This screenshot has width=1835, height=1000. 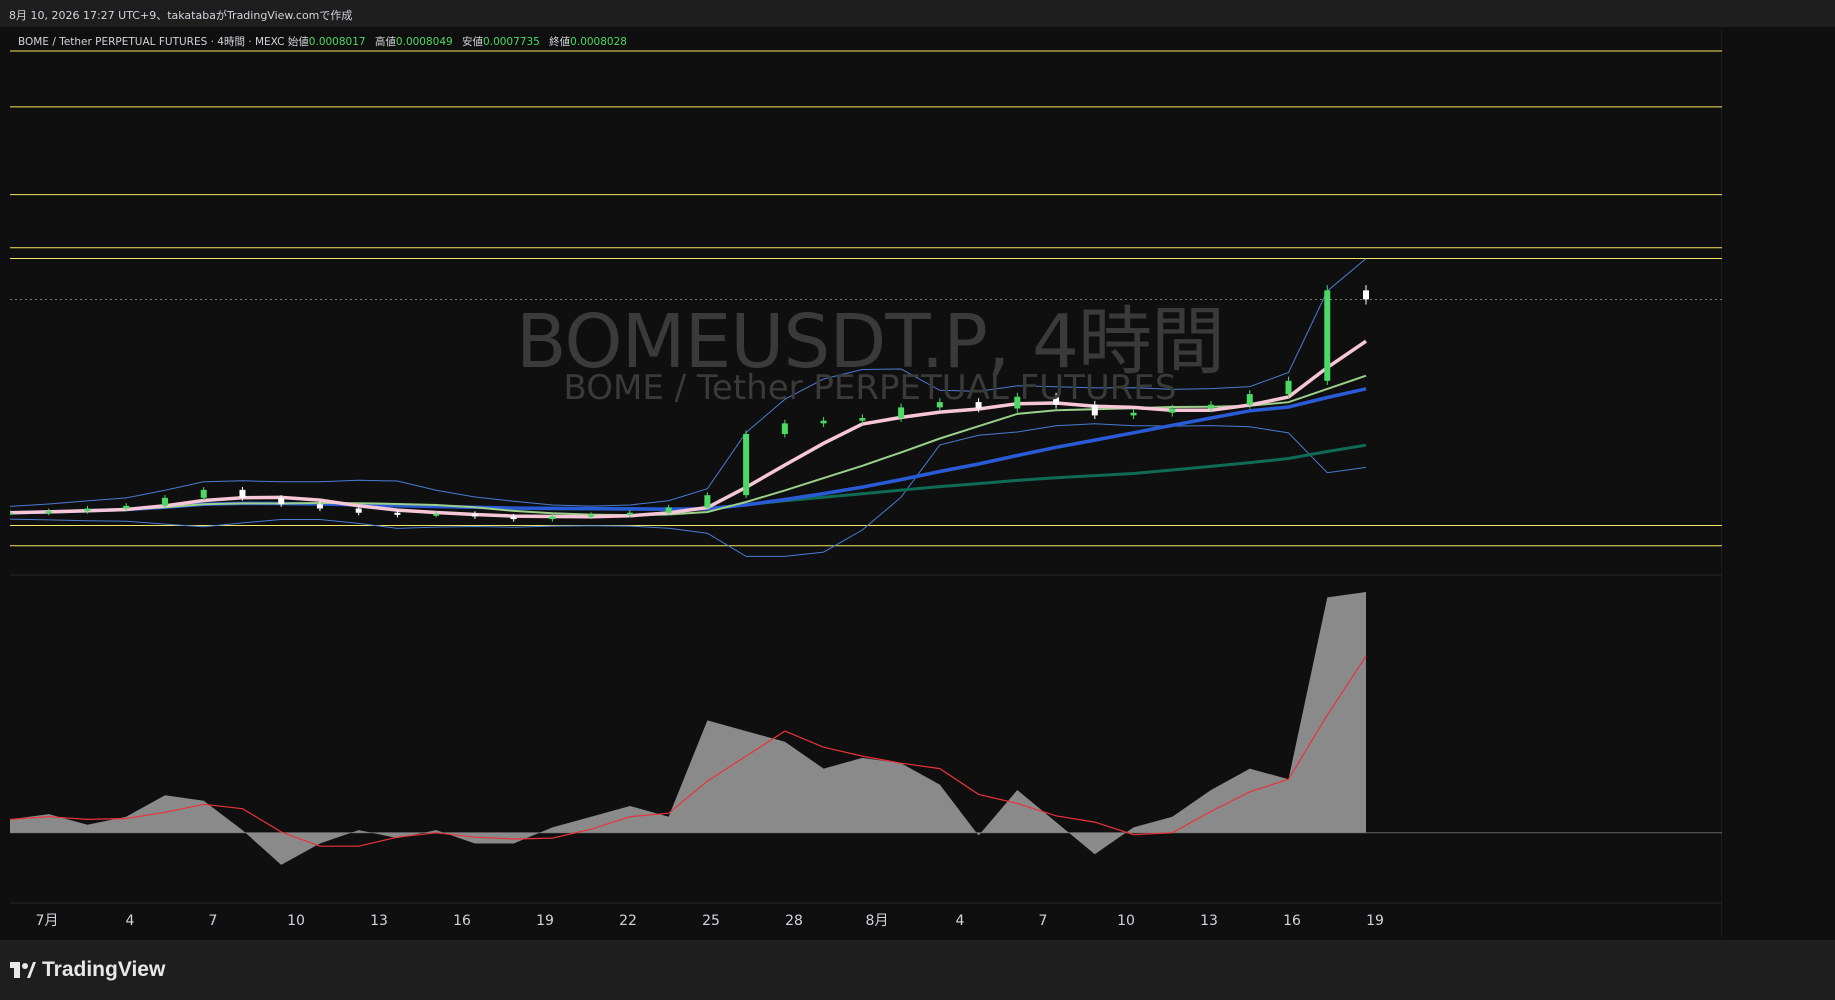 I want to click on time-tick: 25, so click(x=711, y=921).